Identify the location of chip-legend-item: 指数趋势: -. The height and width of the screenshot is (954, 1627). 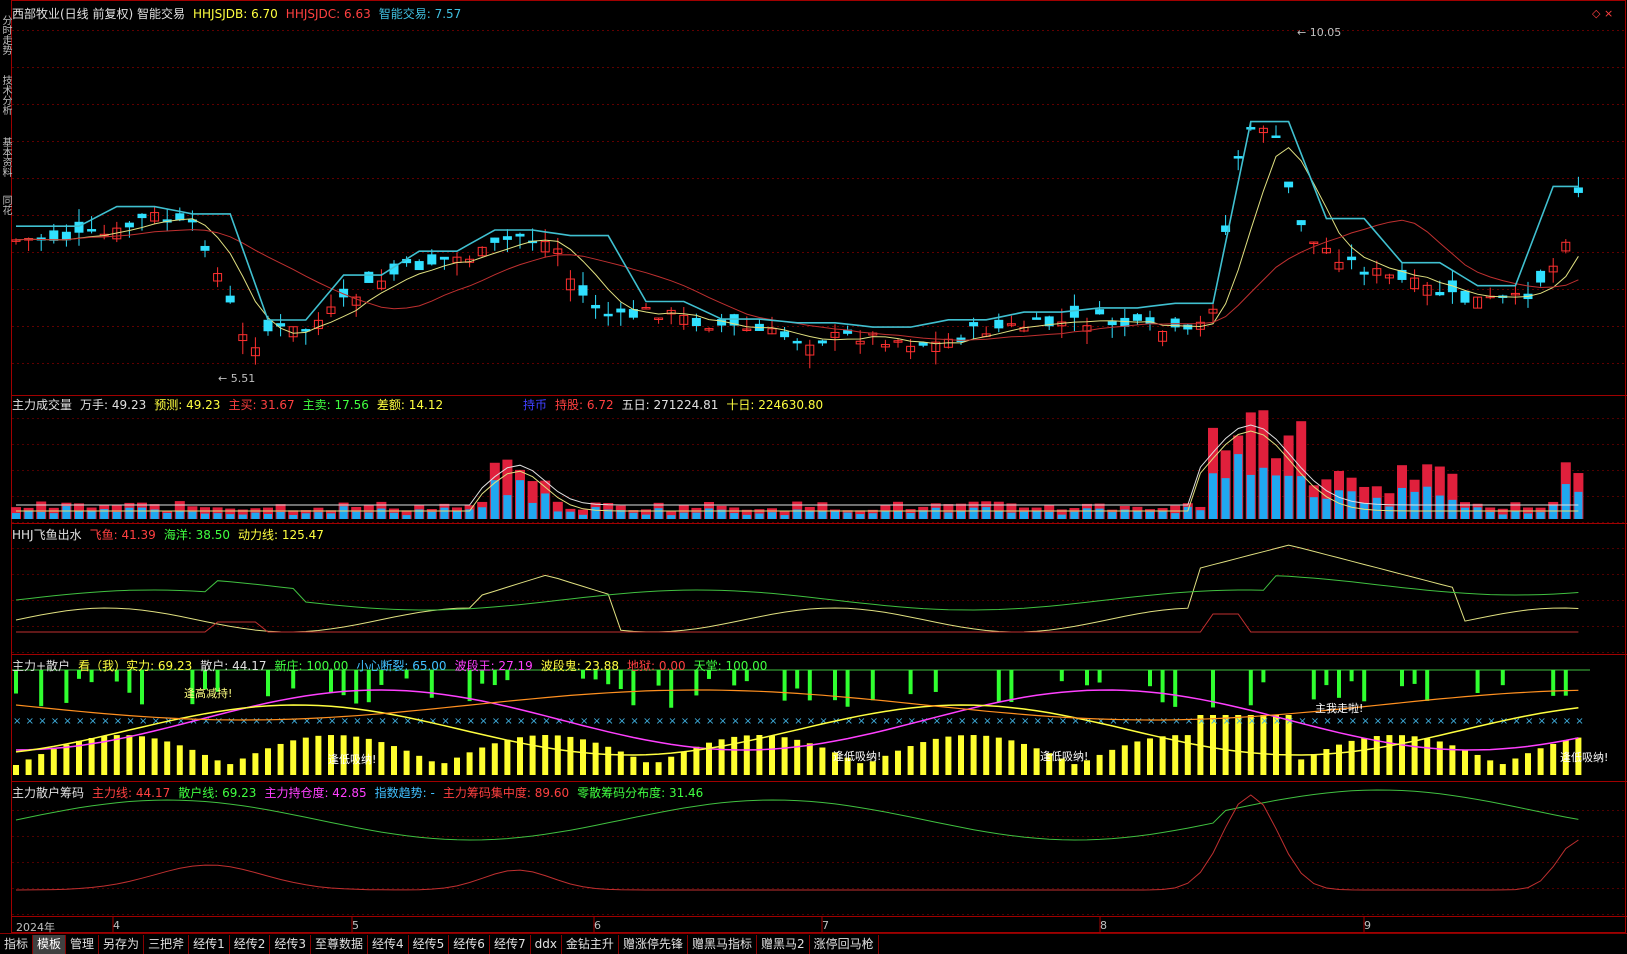
(404, 793).